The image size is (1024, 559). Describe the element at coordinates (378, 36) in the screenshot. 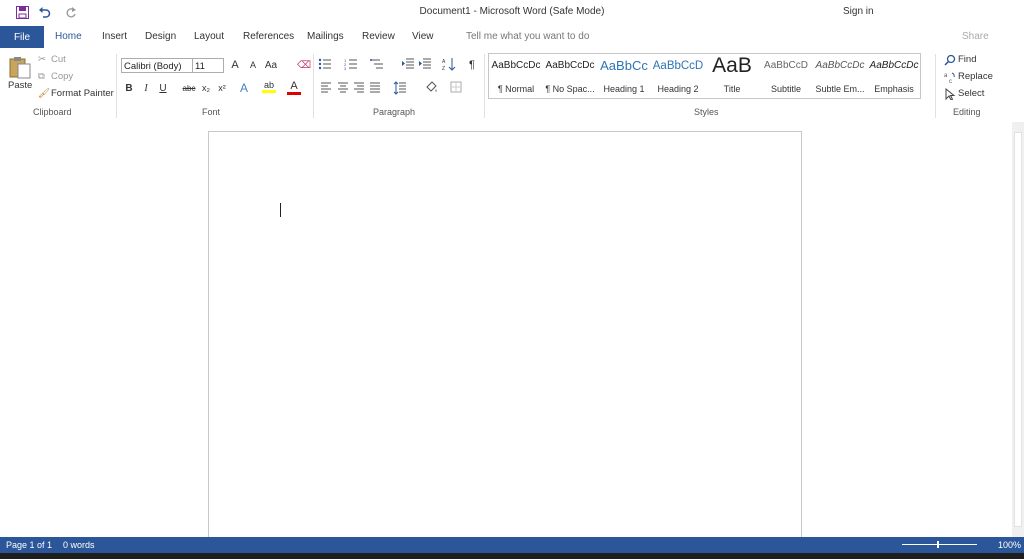

I see `tab-review: Review` at that location.